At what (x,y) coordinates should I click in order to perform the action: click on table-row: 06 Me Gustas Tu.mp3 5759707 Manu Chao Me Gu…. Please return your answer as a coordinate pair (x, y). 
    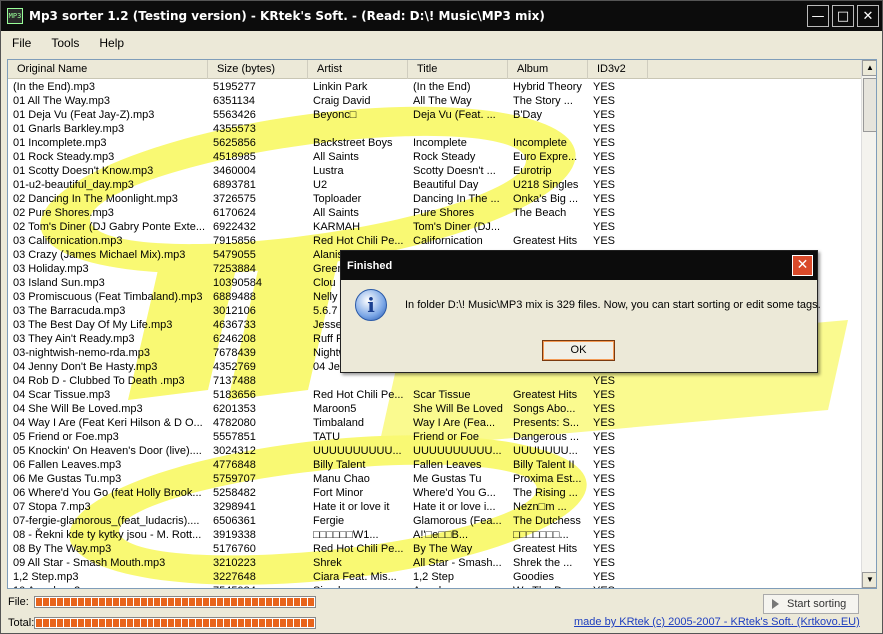
    Looking at the image, I should click on (434, 479).